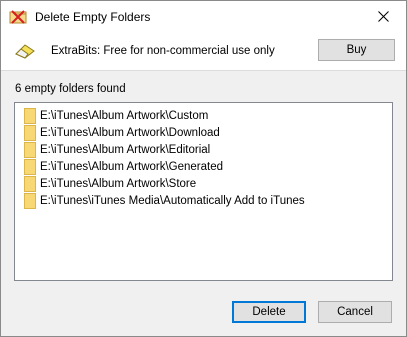 This screenshot has width=407, height=337. What do you see at coordinates (269, 312) in the screenshot?
I see `delete-button: Delete` at bounding box center [269, 312].